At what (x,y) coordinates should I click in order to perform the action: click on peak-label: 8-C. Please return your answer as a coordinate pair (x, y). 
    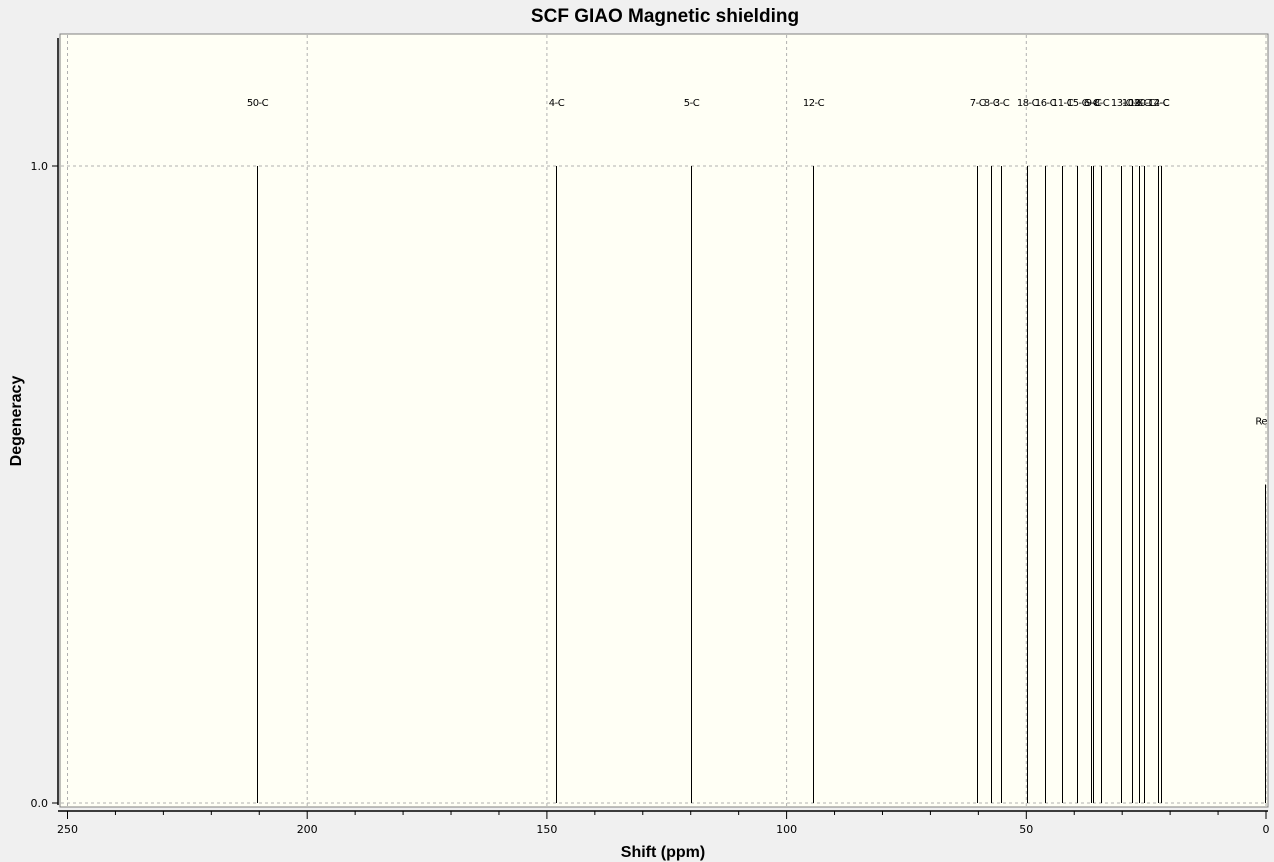
    Looking at the image, I should click on (1102, 103).